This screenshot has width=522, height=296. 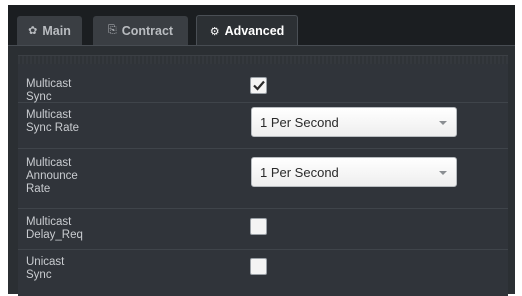 What do you see at coordinates (354, 172) in the screenshot?
I see `multicast-announce-rate-select: 1 Per Second` at bounding box center [354, 172].